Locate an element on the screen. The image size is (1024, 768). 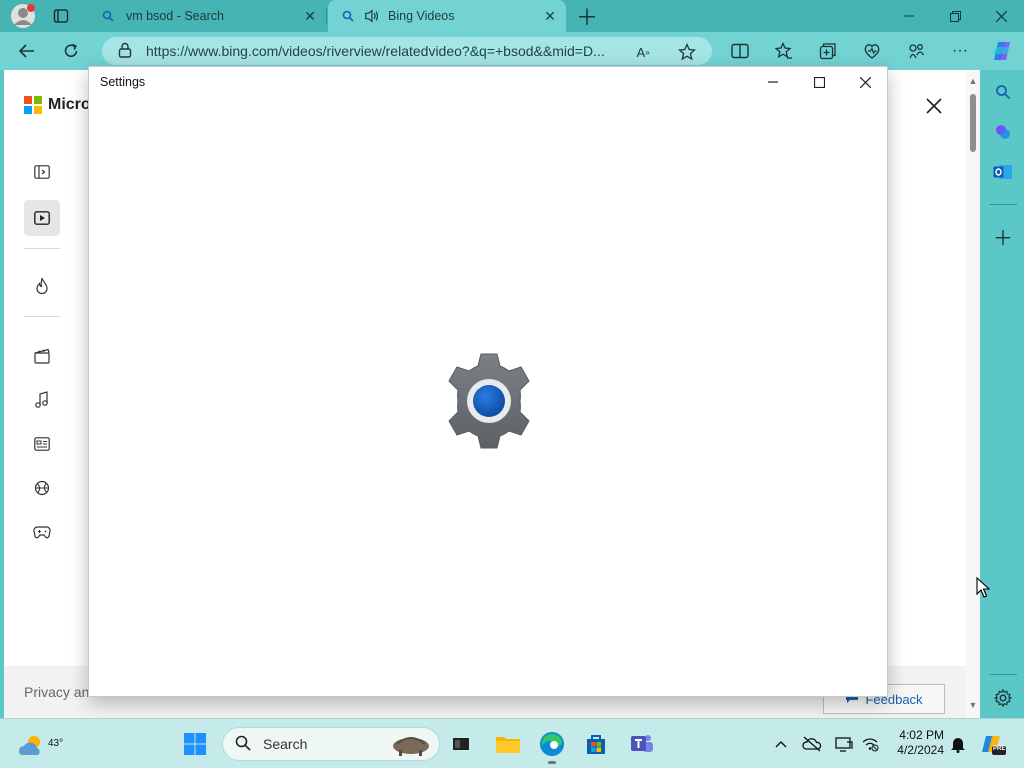
refresh-button is located at coordinates (71, 51).